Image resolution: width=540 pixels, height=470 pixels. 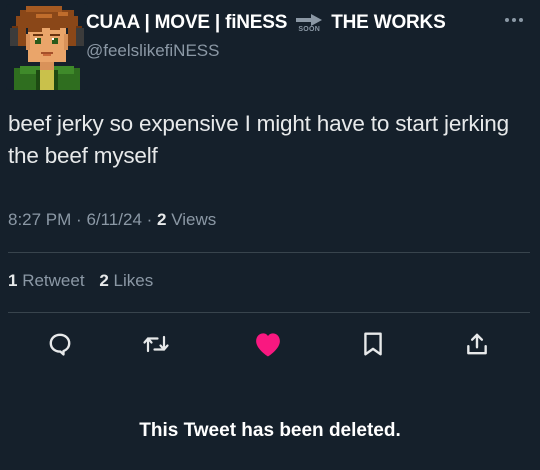 I want to click on more-horizontal-icon, so click(x=514, y=20).